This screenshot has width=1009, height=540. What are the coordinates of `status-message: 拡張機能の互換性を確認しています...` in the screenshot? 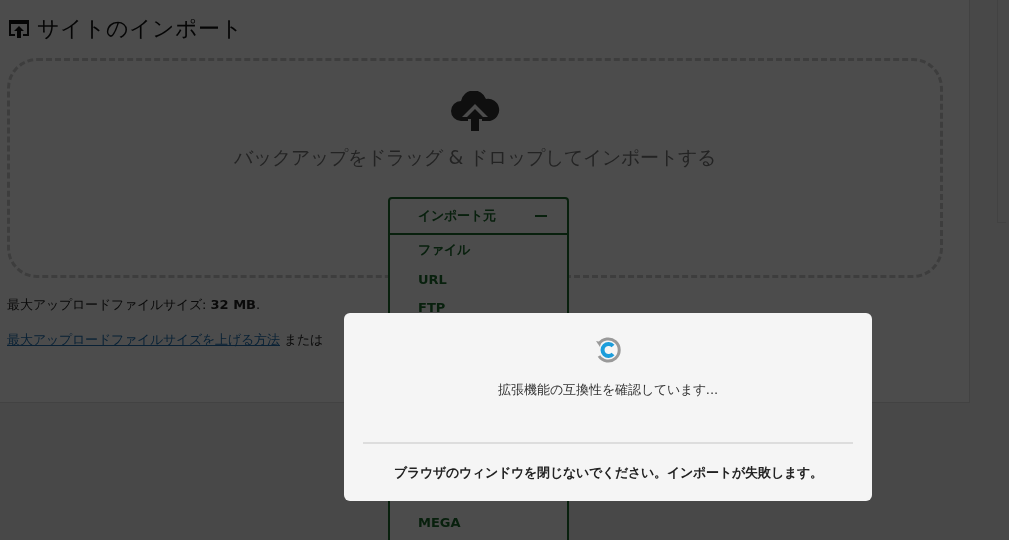 It's located at (608, 390).